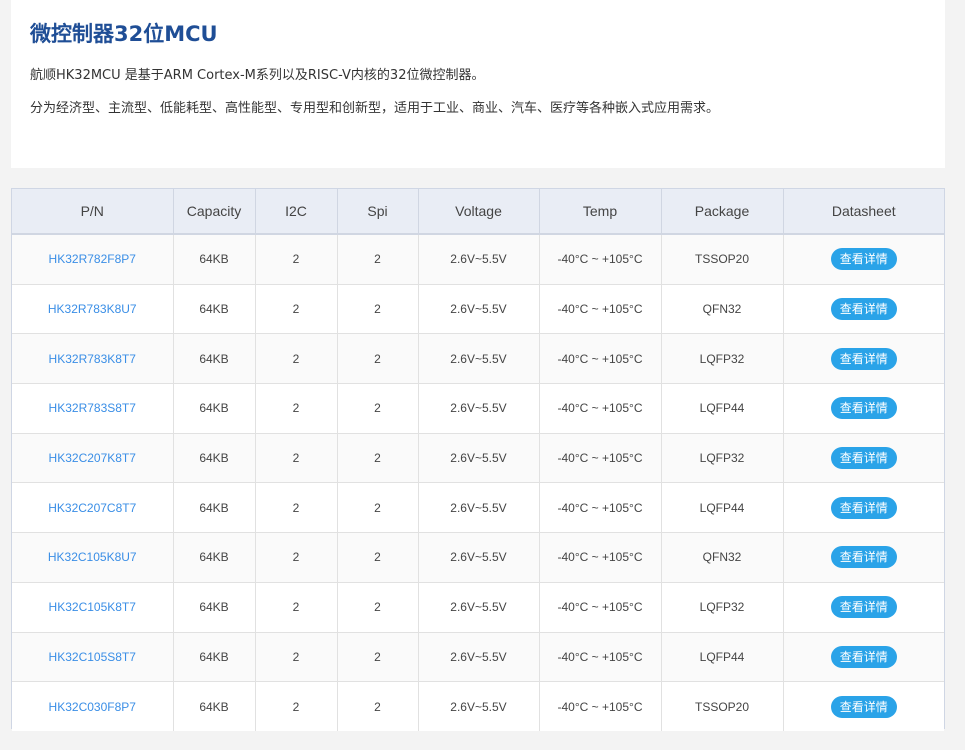  What do you see at coordinates (124, 34) in the screenshot?
I see `page-title: 微控制器32位MCU` at bounding box center [124, 34].